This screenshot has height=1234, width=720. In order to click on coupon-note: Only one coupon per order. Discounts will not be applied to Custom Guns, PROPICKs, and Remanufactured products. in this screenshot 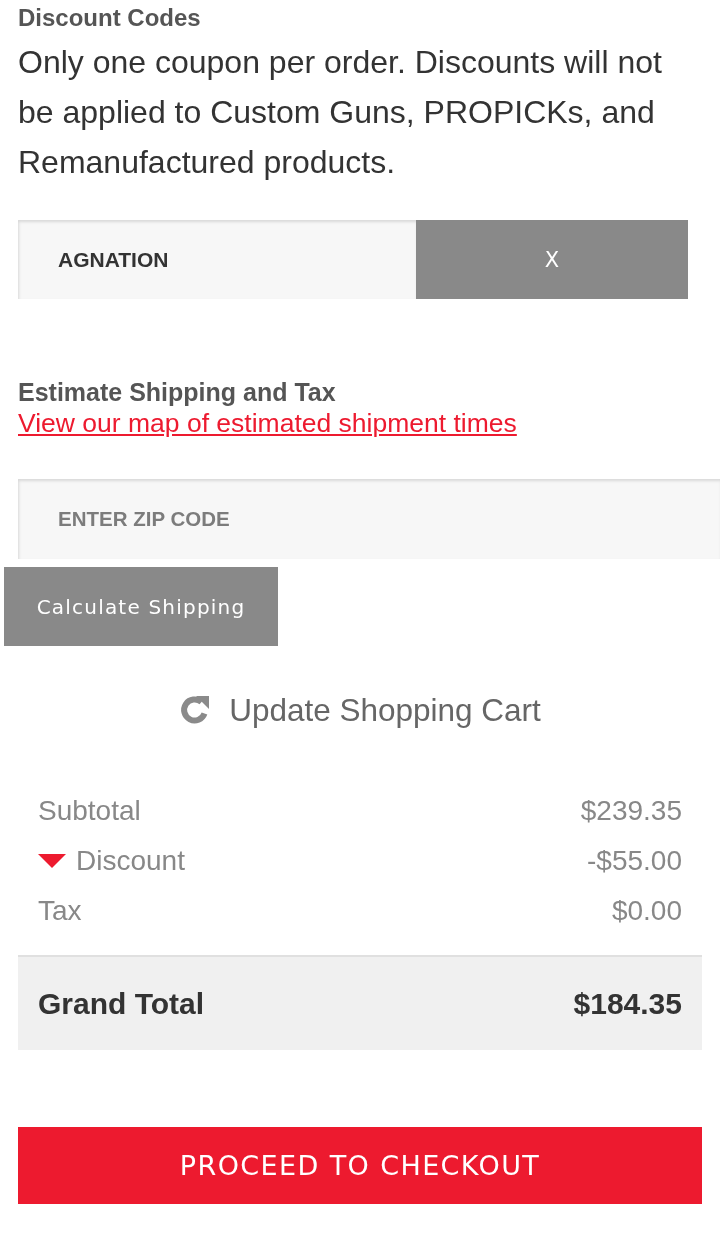, I will do `click(340, 112)`.